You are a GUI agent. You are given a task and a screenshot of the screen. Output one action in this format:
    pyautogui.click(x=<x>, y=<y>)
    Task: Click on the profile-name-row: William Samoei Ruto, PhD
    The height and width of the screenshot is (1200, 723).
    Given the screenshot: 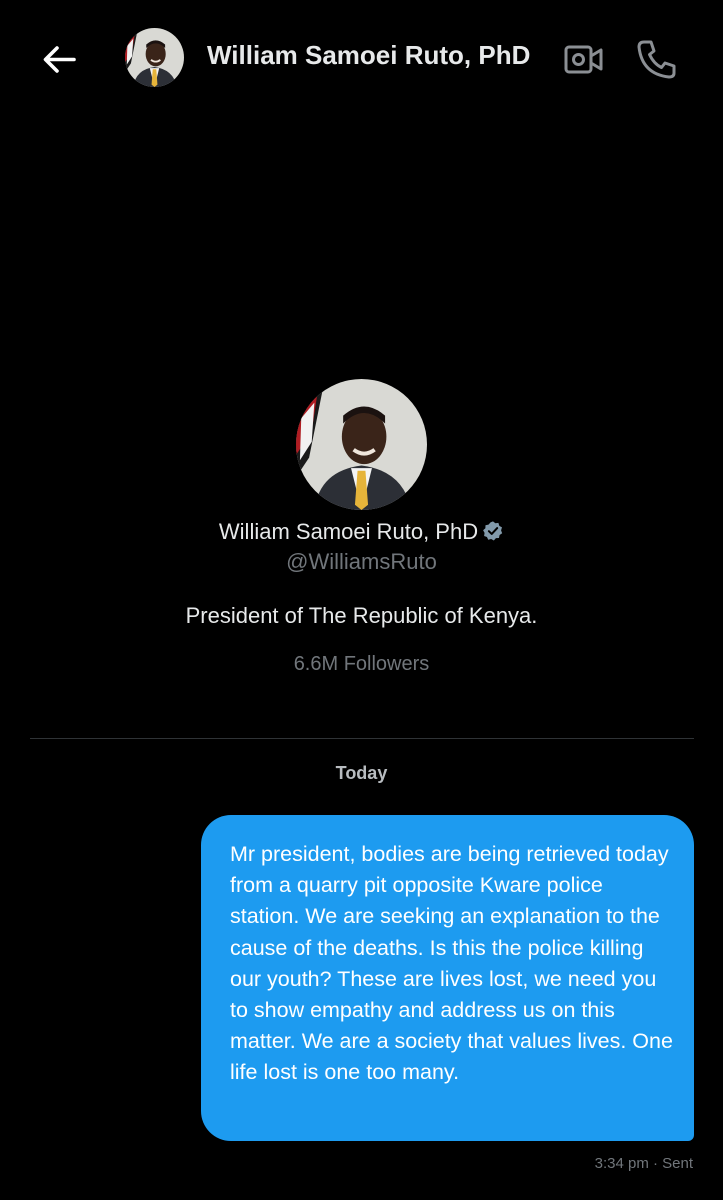 What is the action you would take?
    pyautogui.click(x=361, y=532)
    